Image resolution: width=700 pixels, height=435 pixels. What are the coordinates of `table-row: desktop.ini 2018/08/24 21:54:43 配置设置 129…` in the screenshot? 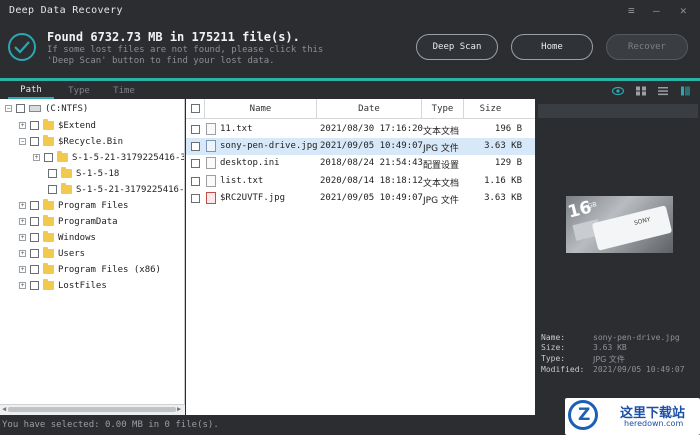 It's located at (360, 163).